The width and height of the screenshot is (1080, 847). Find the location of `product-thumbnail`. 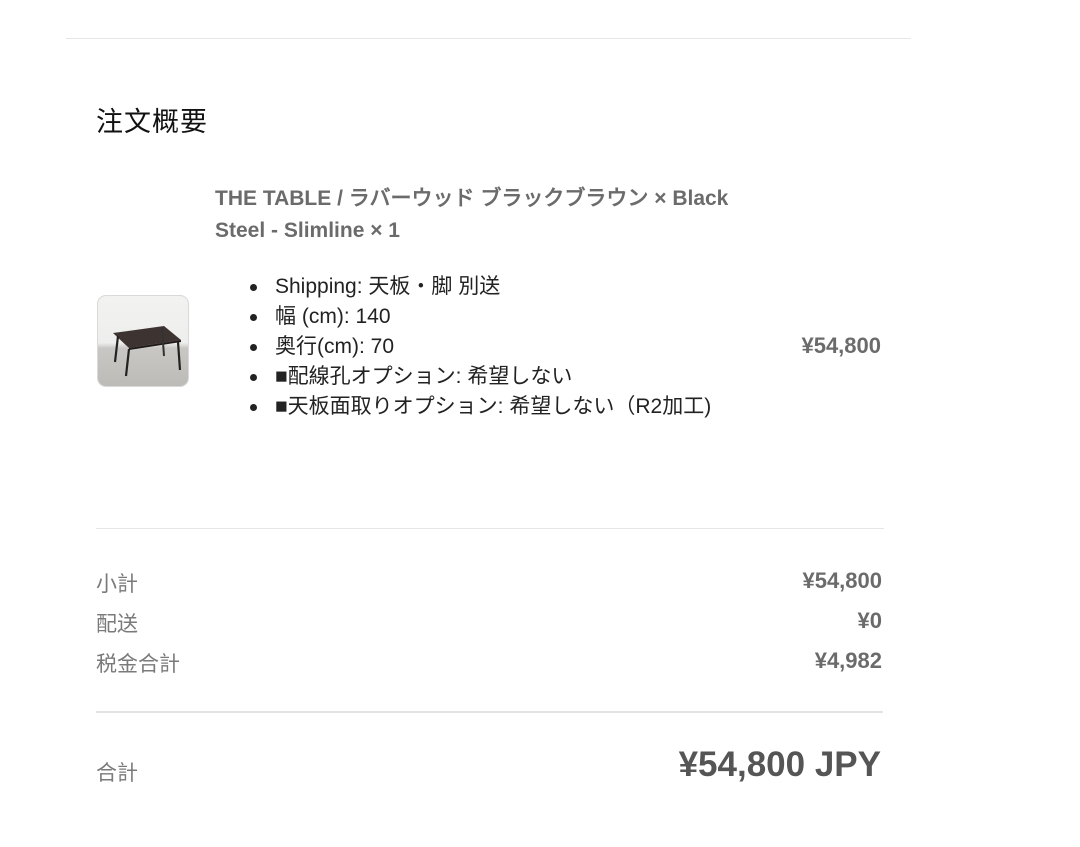

product-thumbnail is located at coordinates (143, 341).